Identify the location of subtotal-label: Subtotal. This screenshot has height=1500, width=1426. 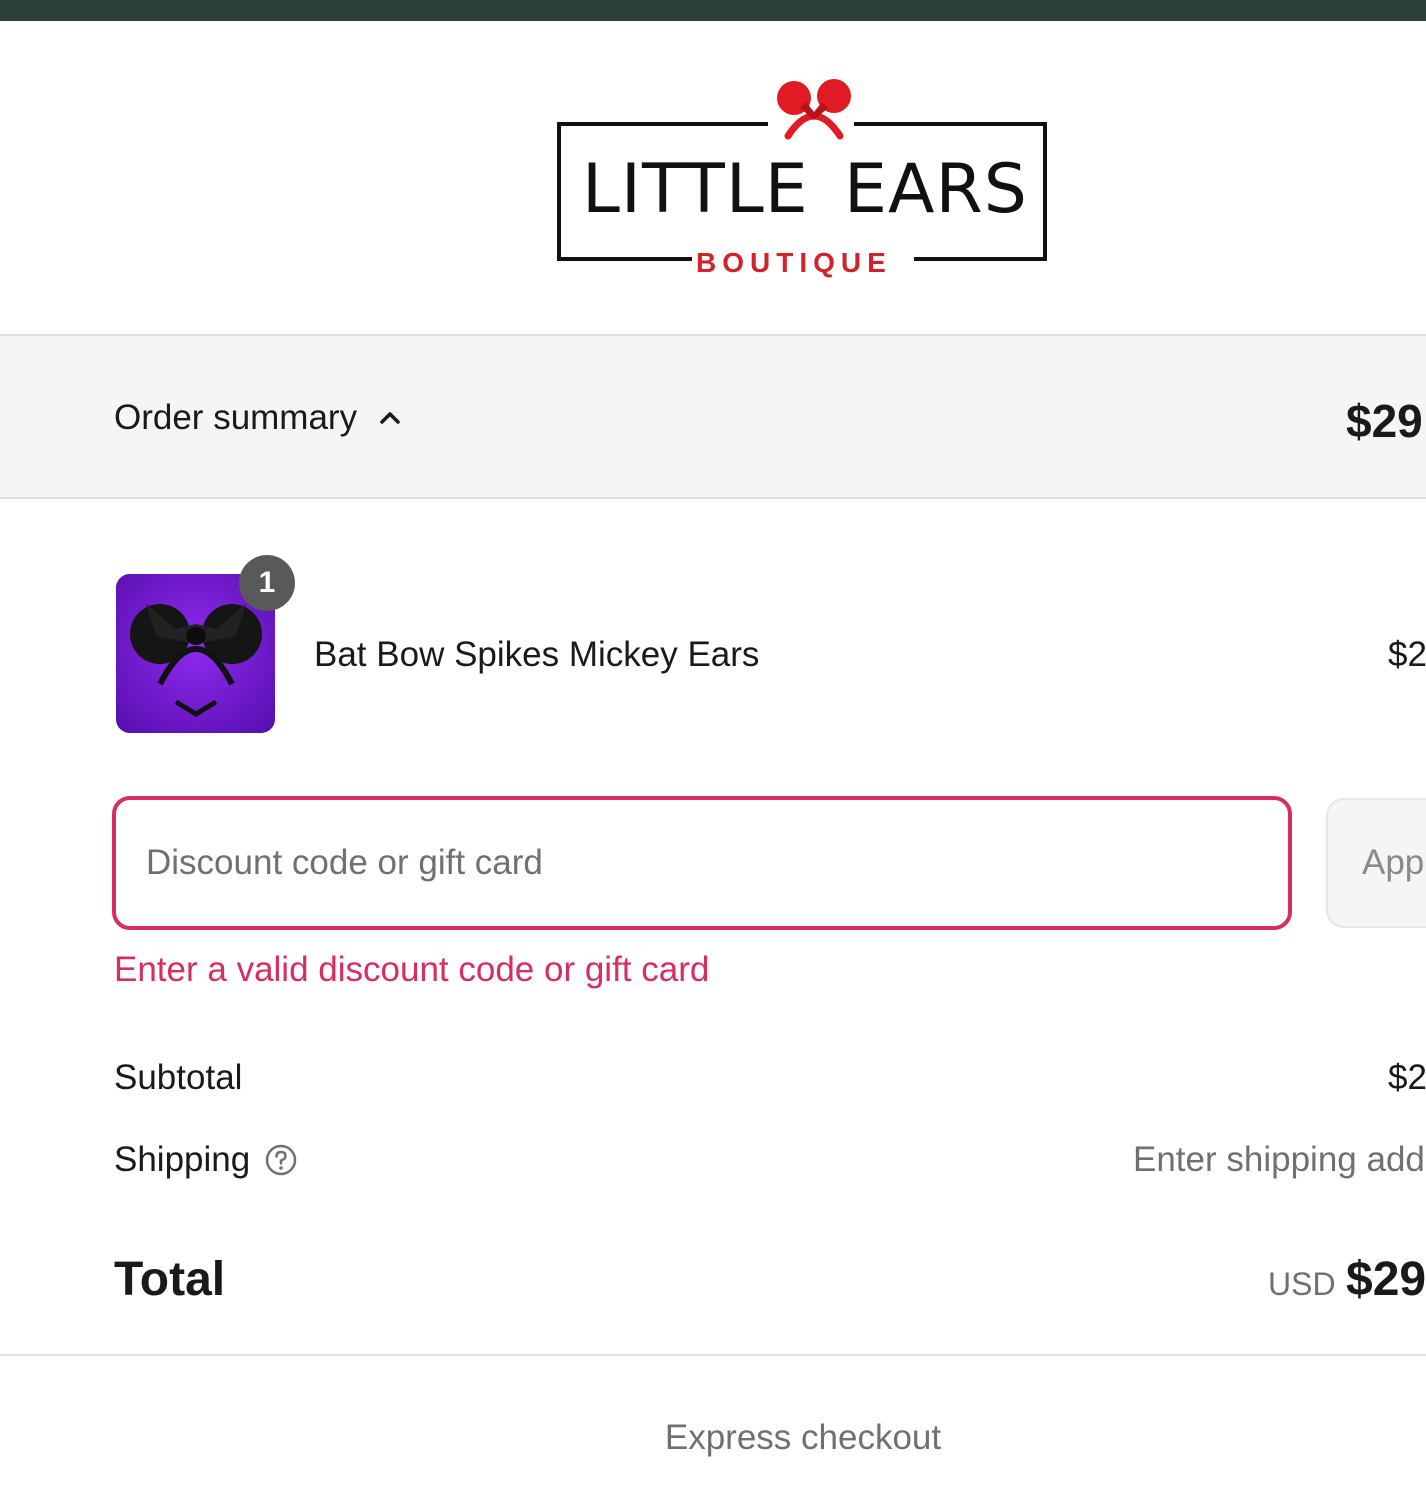
(178, 1077).